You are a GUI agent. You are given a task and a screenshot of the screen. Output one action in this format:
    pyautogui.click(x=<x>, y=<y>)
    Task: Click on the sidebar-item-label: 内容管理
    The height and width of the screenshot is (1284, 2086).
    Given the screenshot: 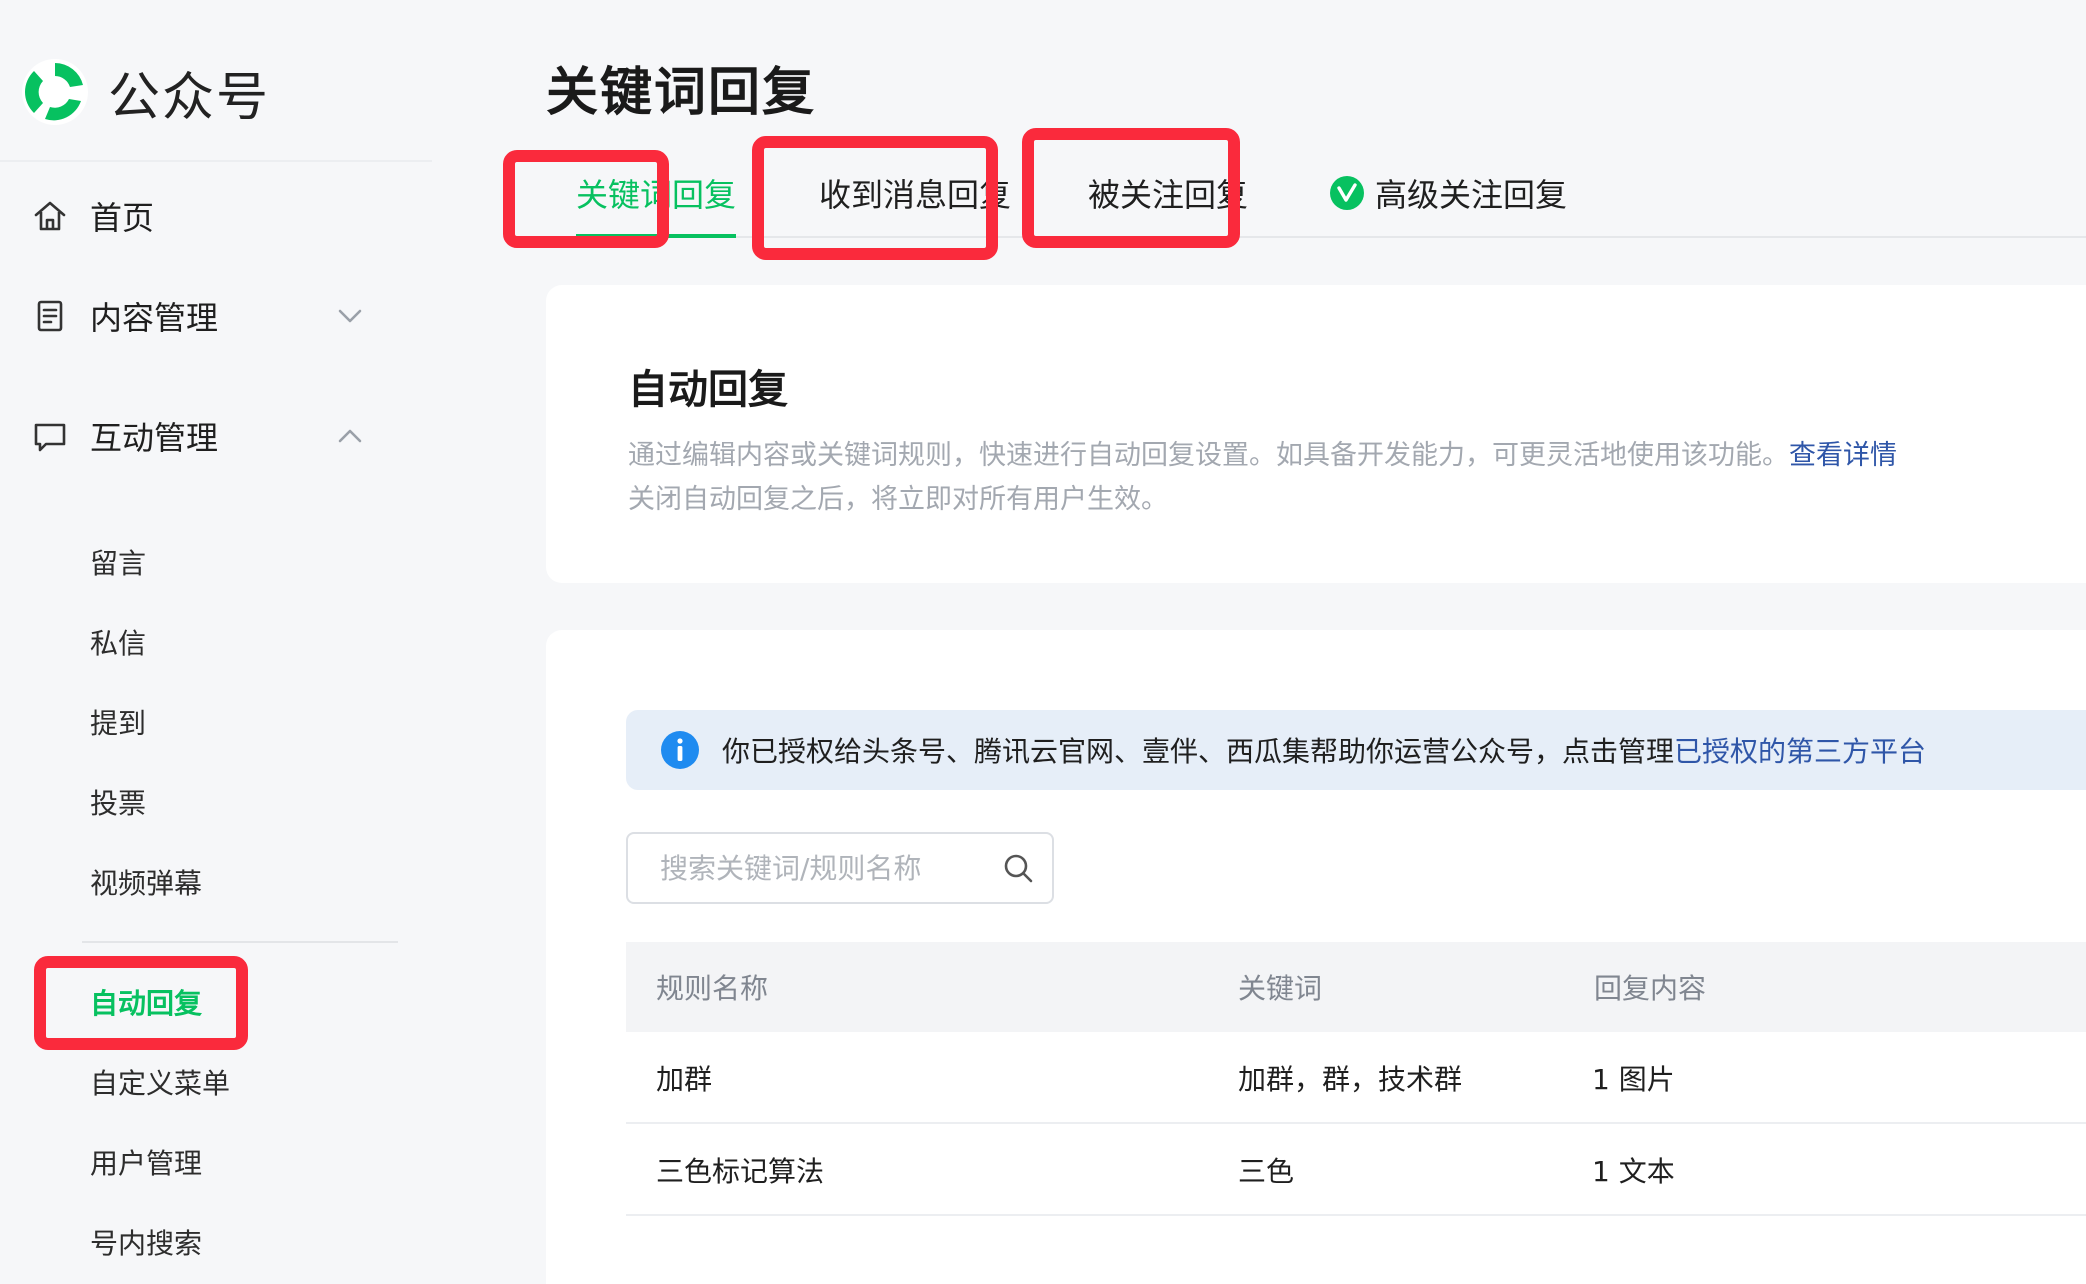 What is the action you would take?
    pyautogui.click(x=154, y=318)
    